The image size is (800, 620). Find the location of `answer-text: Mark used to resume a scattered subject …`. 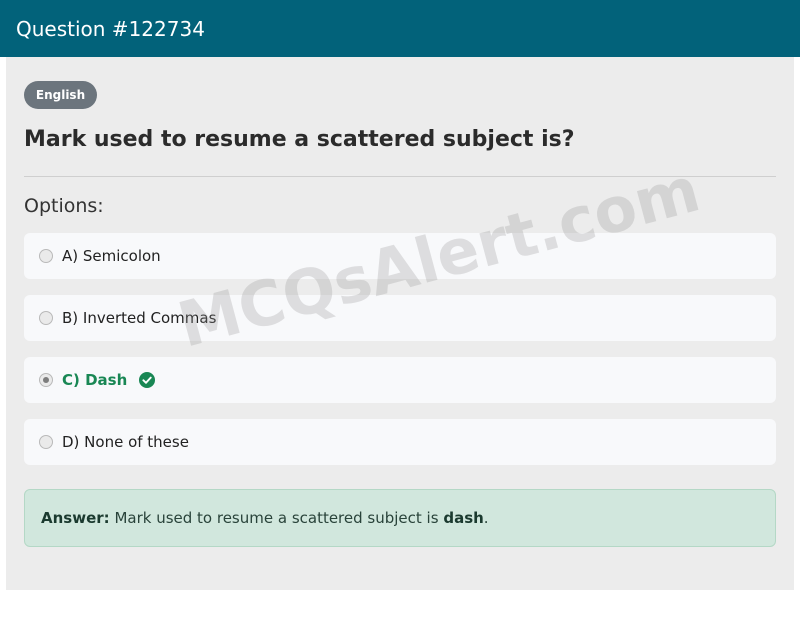

answer-text: Mark used to resume a scattered subject … is located at coordinates (276, 518).